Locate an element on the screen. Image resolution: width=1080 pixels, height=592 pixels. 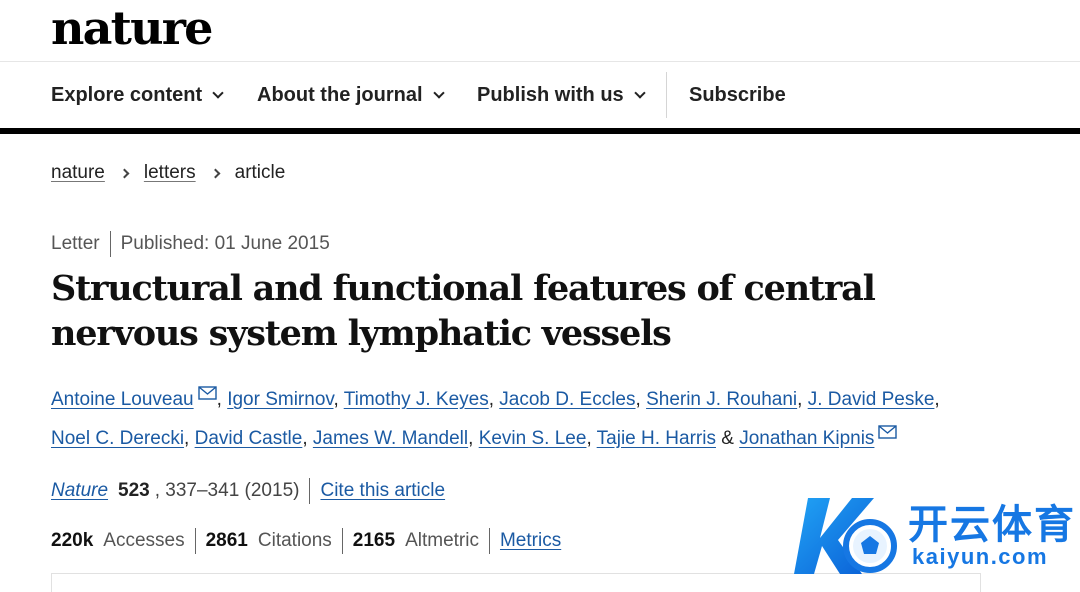
nav-about-journal-label: About the journal is located at coordinates (340, 95).